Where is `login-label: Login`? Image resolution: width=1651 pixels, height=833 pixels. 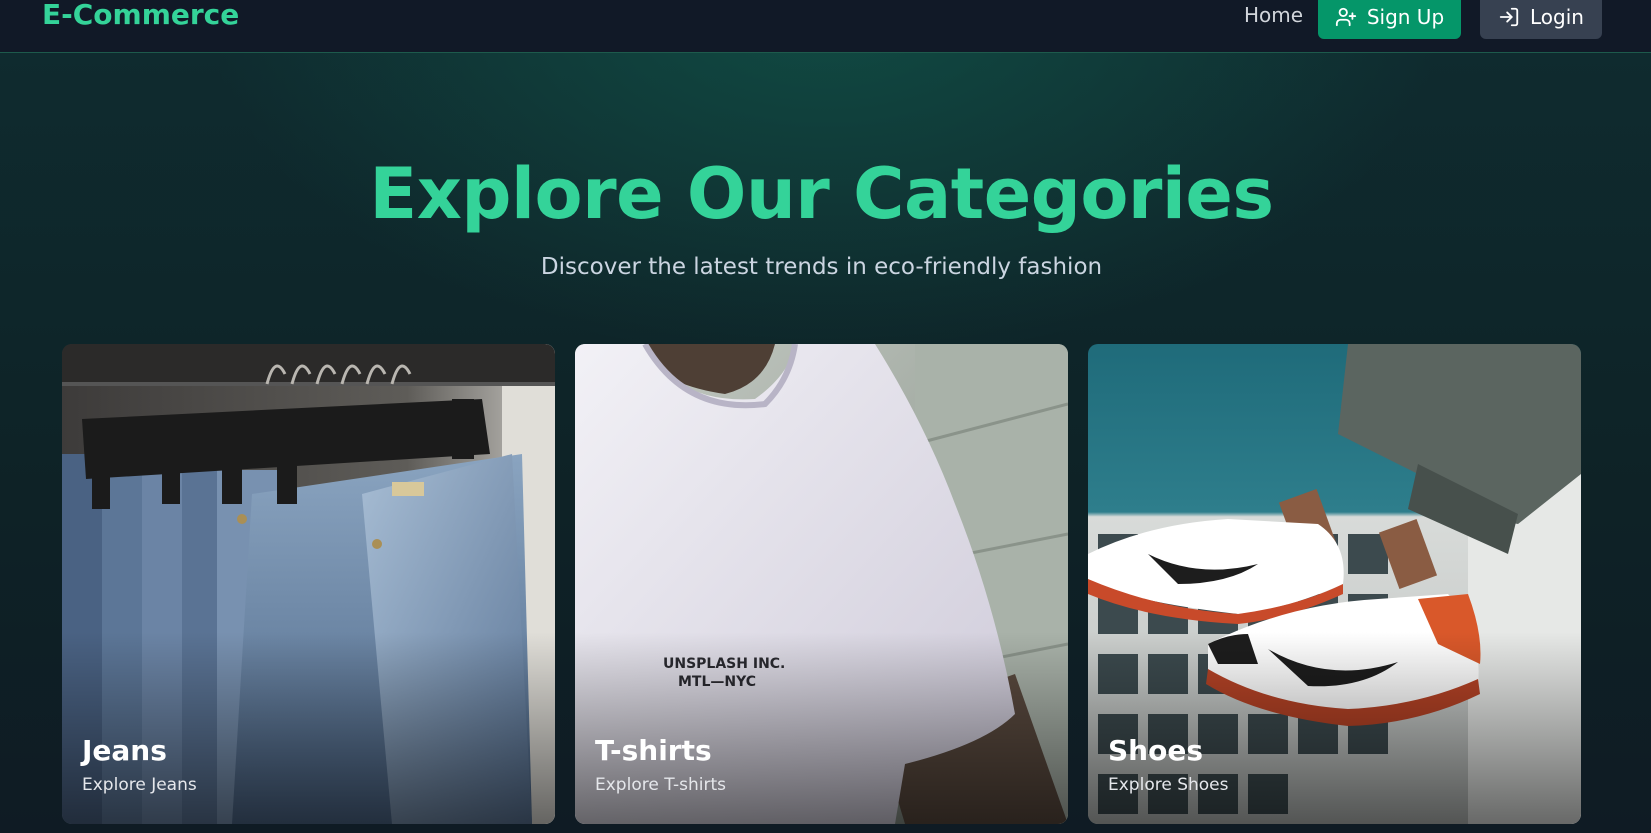
login-label: Login is located at coordinates (1557, 16).